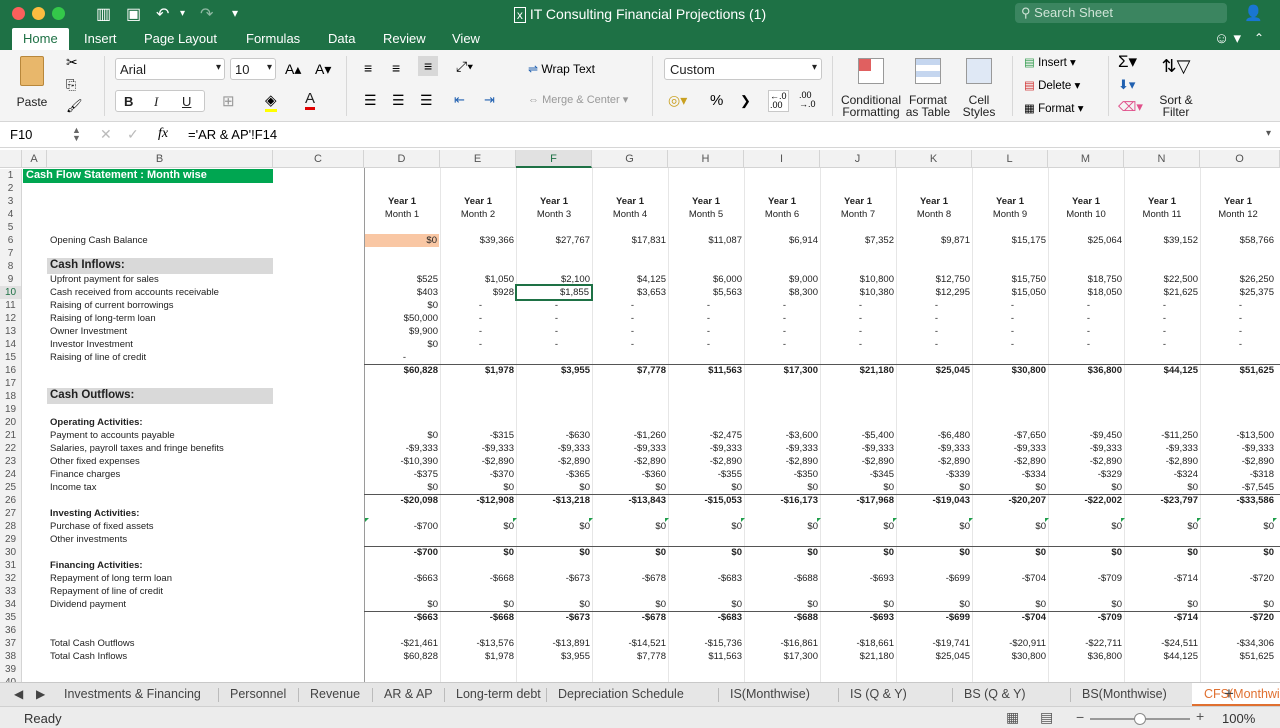 This screenshot has width=1280, height=728. What do you see at coordinates (979, 88) in the screenshot?
I see `cell-styles-button: Cell Styles` at bounding box center [979, 88].